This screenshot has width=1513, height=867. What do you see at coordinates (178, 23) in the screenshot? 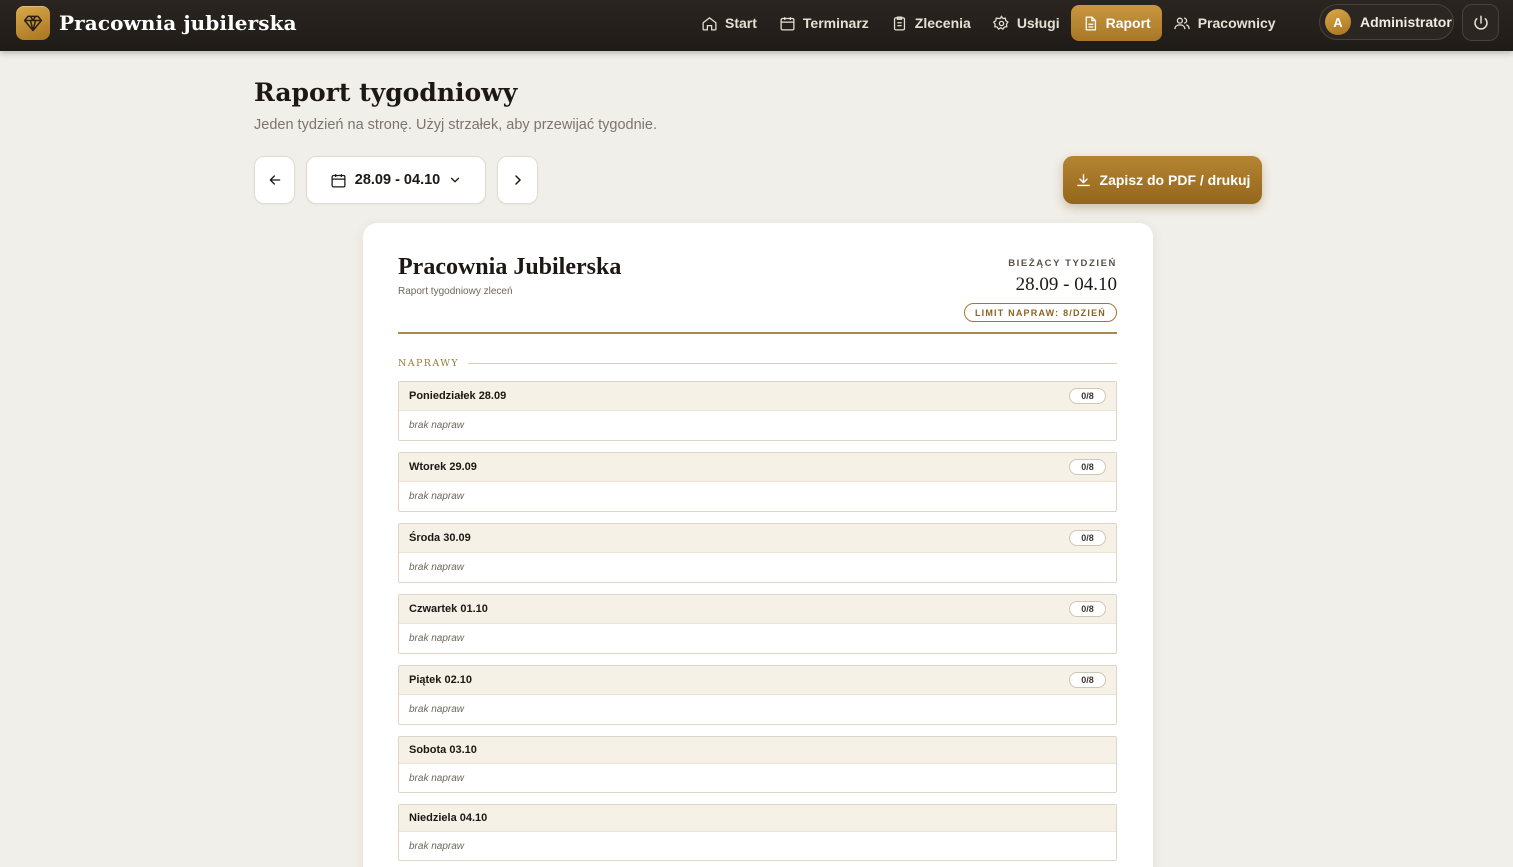
I see `app-title: Pracownia jubilerska` at bounding box center [178, 23].